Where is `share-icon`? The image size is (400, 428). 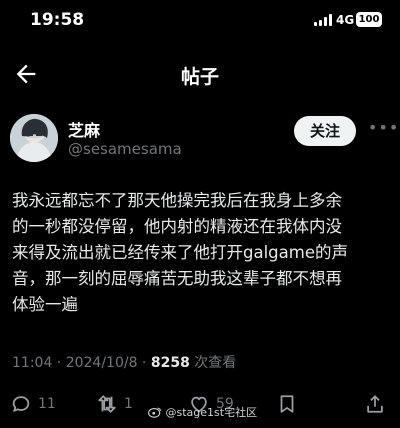 share-icon is located at coordinates (375, 404).